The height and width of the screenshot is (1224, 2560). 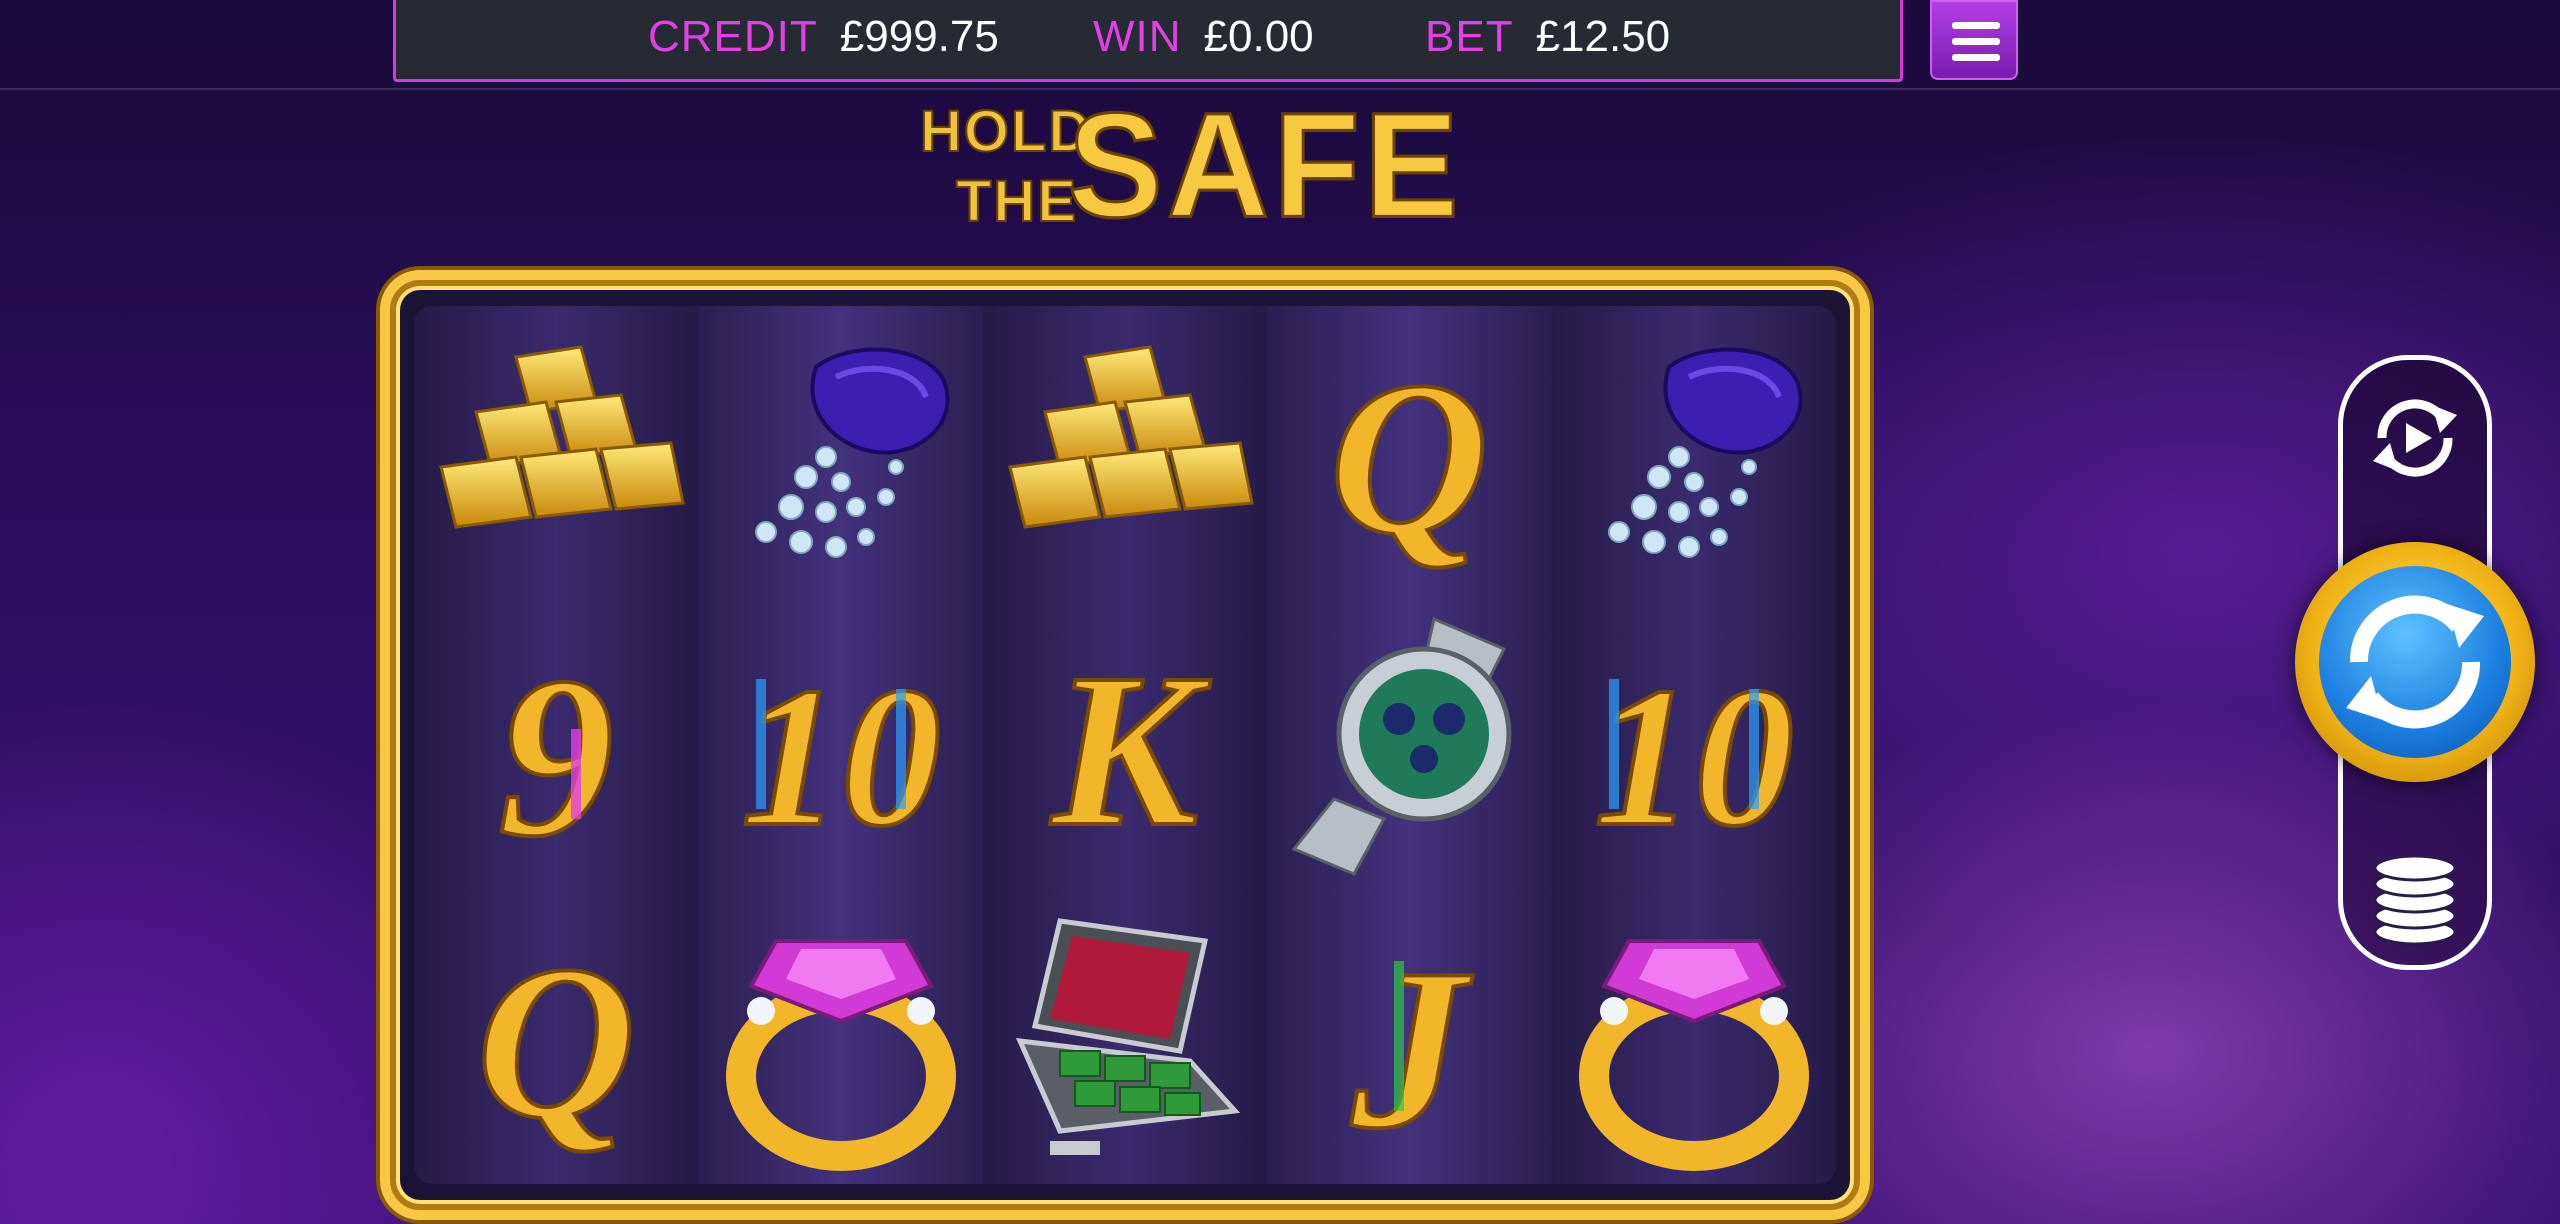 What do you see at coordinates (1006, 131) in the screenshot?
I see `logo-line-hold: HOLD` at bounding box center [1006, 131].